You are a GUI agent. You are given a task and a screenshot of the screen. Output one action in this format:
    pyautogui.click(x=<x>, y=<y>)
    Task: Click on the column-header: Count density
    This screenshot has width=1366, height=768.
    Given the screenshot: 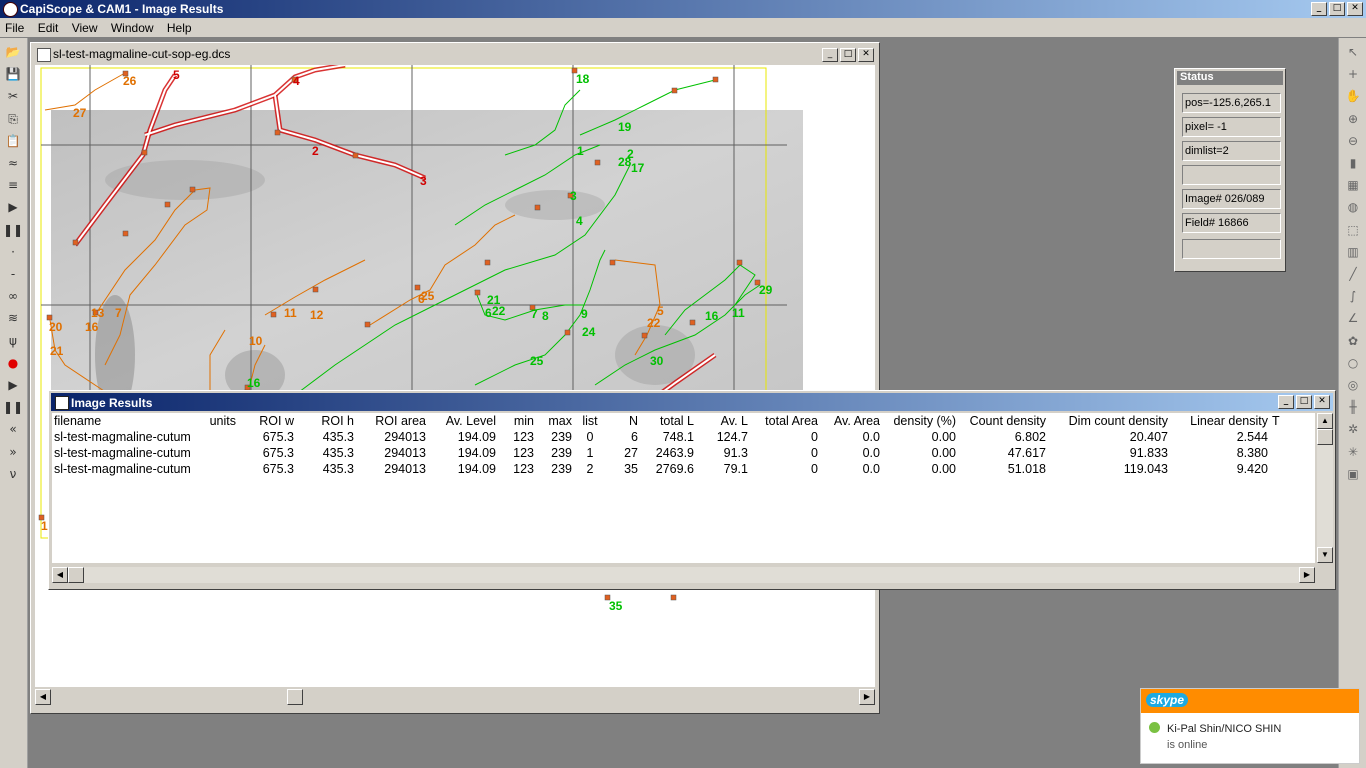 What is the action you would take?
    pyautogui.click(x=1003, y=421)
    